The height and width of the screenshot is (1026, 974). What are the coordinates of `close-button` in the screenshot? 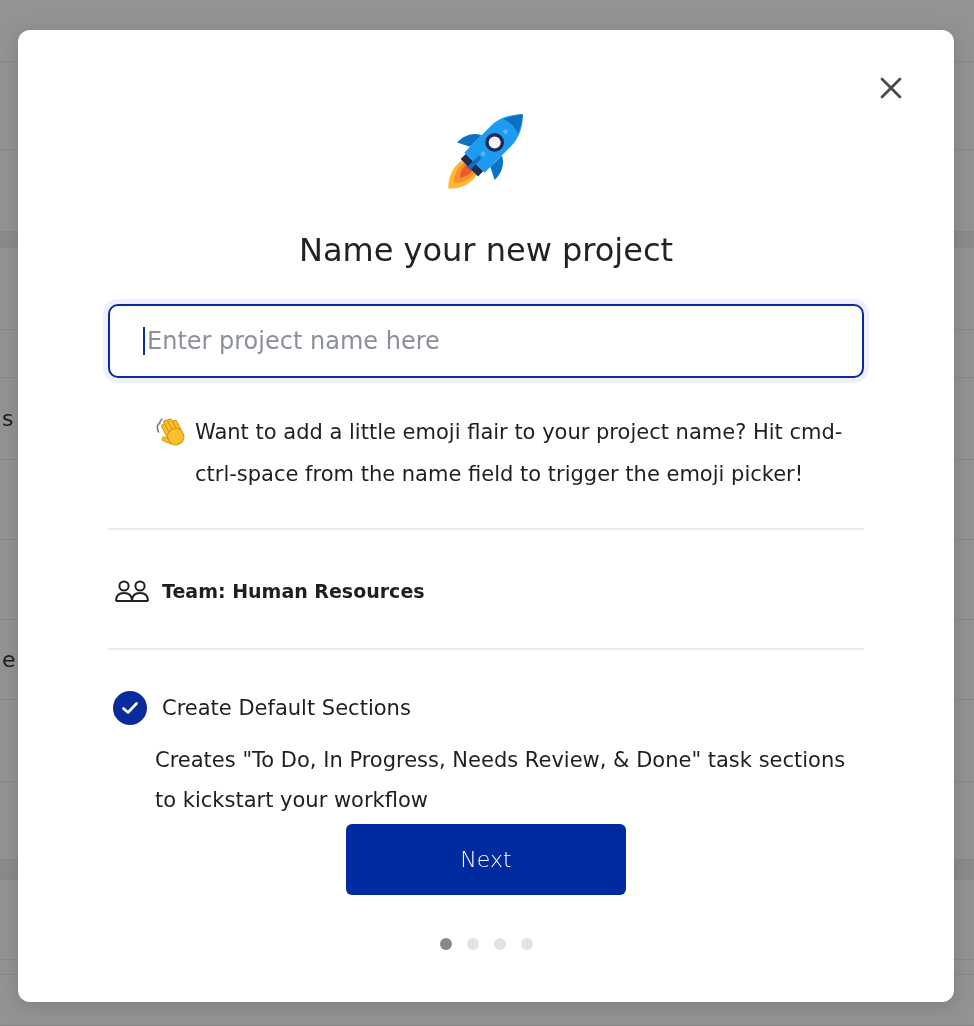 It's located at (891, 88).